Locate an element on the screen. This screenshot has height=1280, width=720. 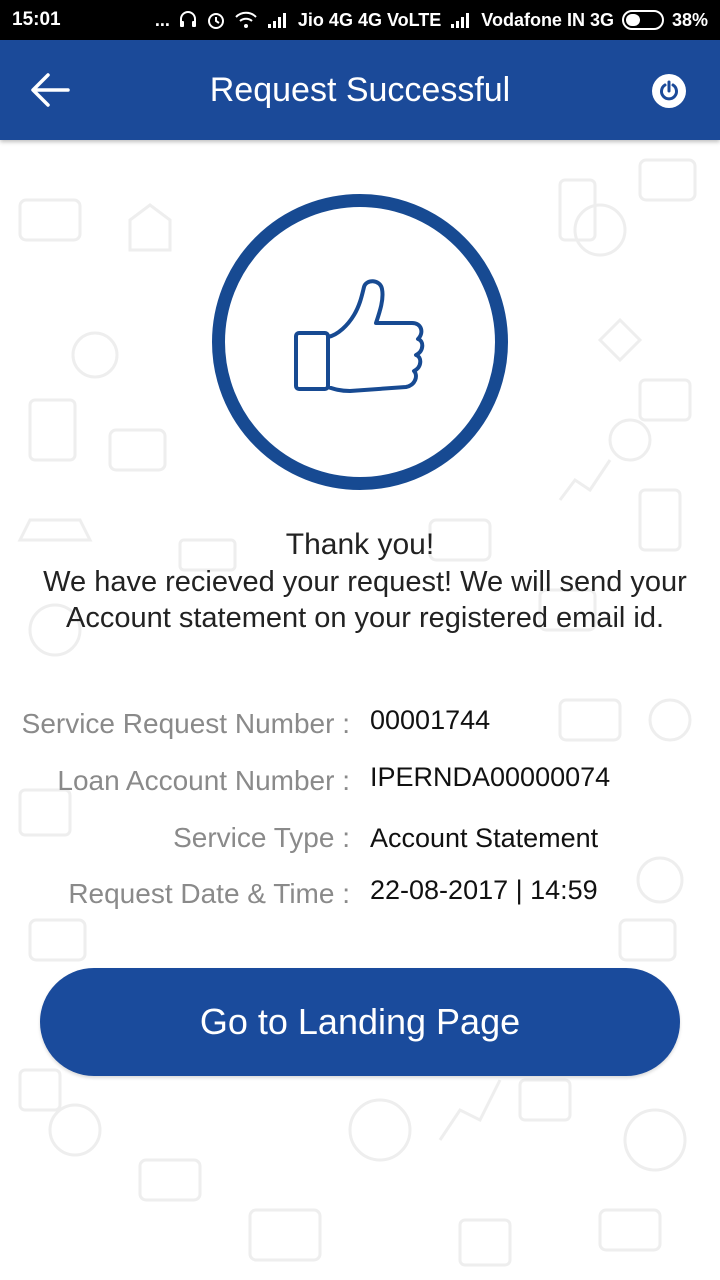
back-button is located at coordinates (50, 90).